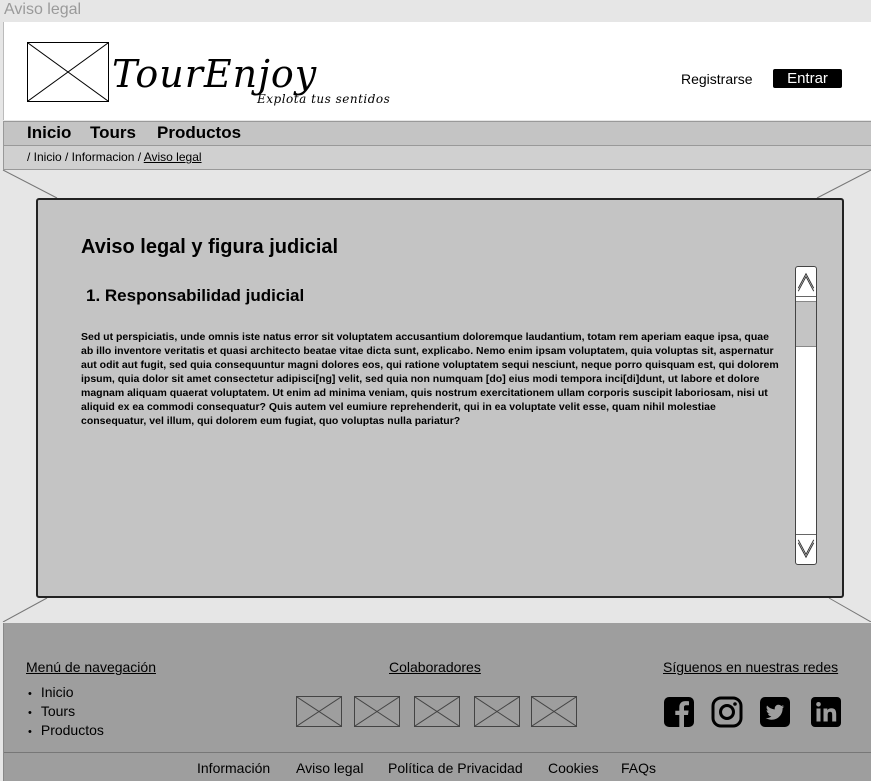 This screenshot has width=871, height=781. I want to click on scroll-up-button, so click(806, 282).